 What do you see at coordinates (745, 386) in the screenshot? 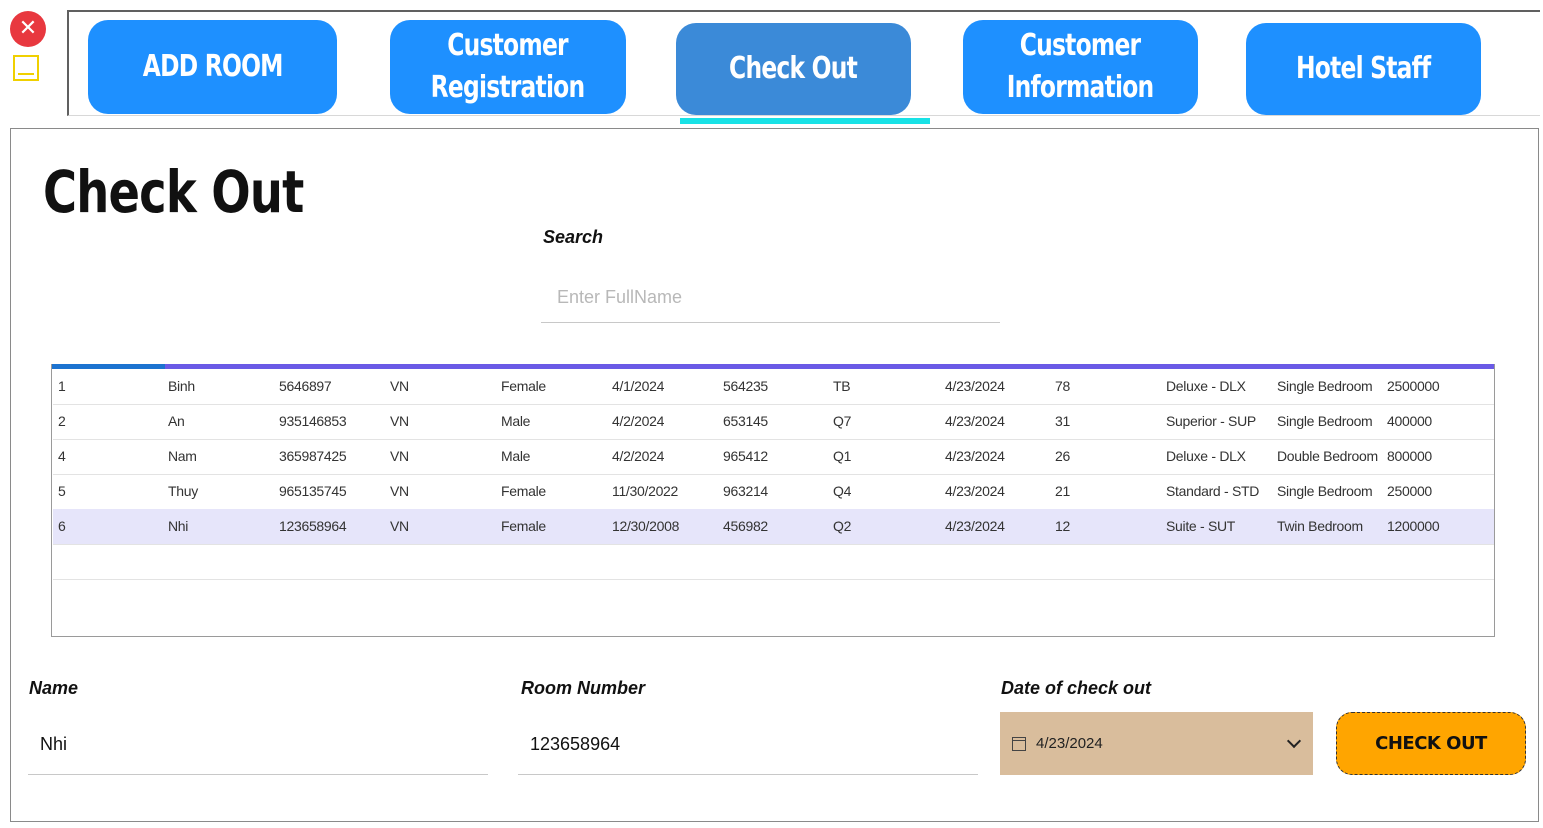
I see `phone-cell: 564235` at bounding box center [745, 386].